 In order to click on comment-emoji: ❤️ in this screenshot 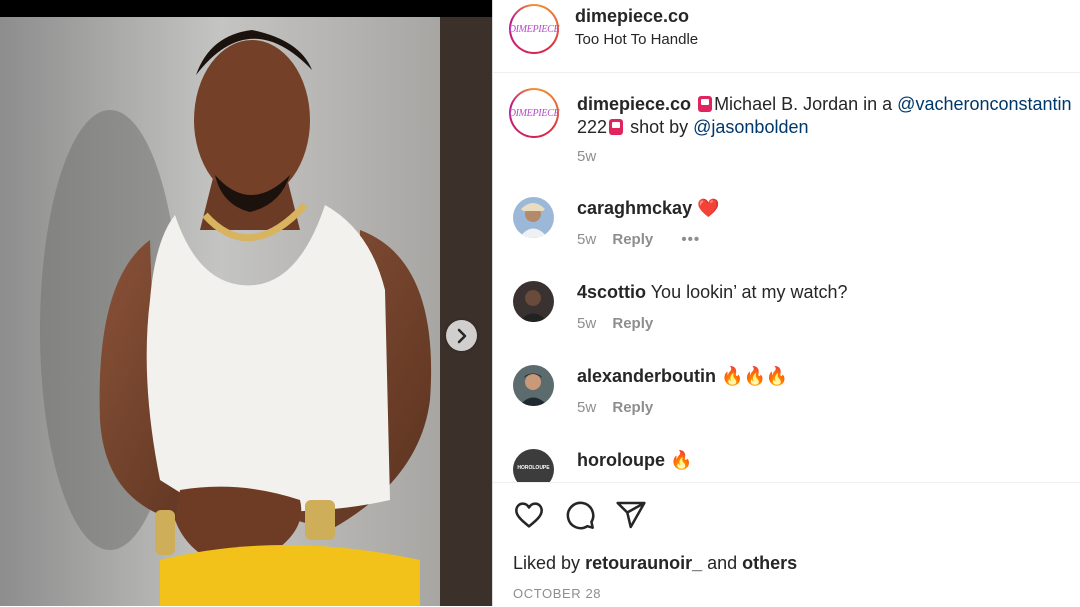, I will do `click(708, 208)`.